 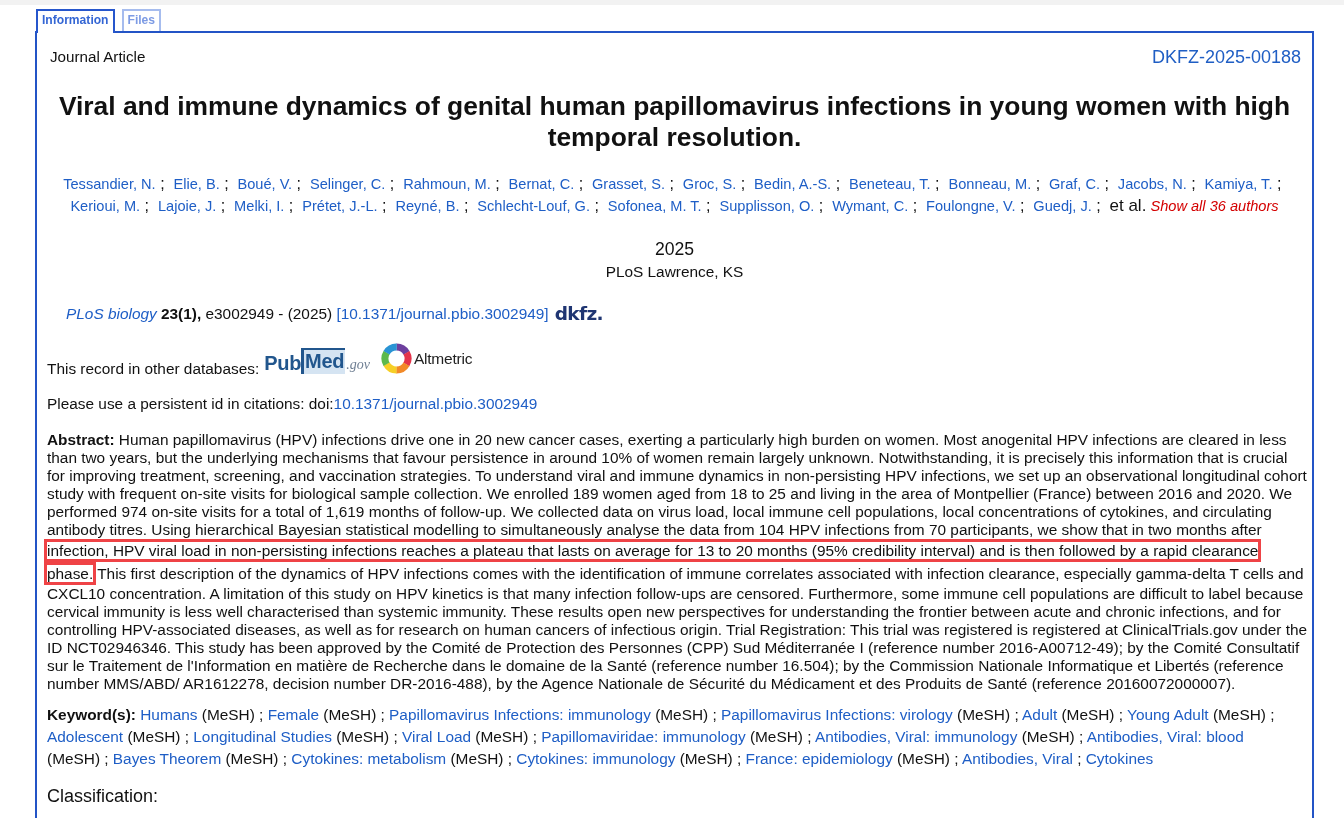 I want to click on author-link: Groc, S., so click(x=709, y=184).